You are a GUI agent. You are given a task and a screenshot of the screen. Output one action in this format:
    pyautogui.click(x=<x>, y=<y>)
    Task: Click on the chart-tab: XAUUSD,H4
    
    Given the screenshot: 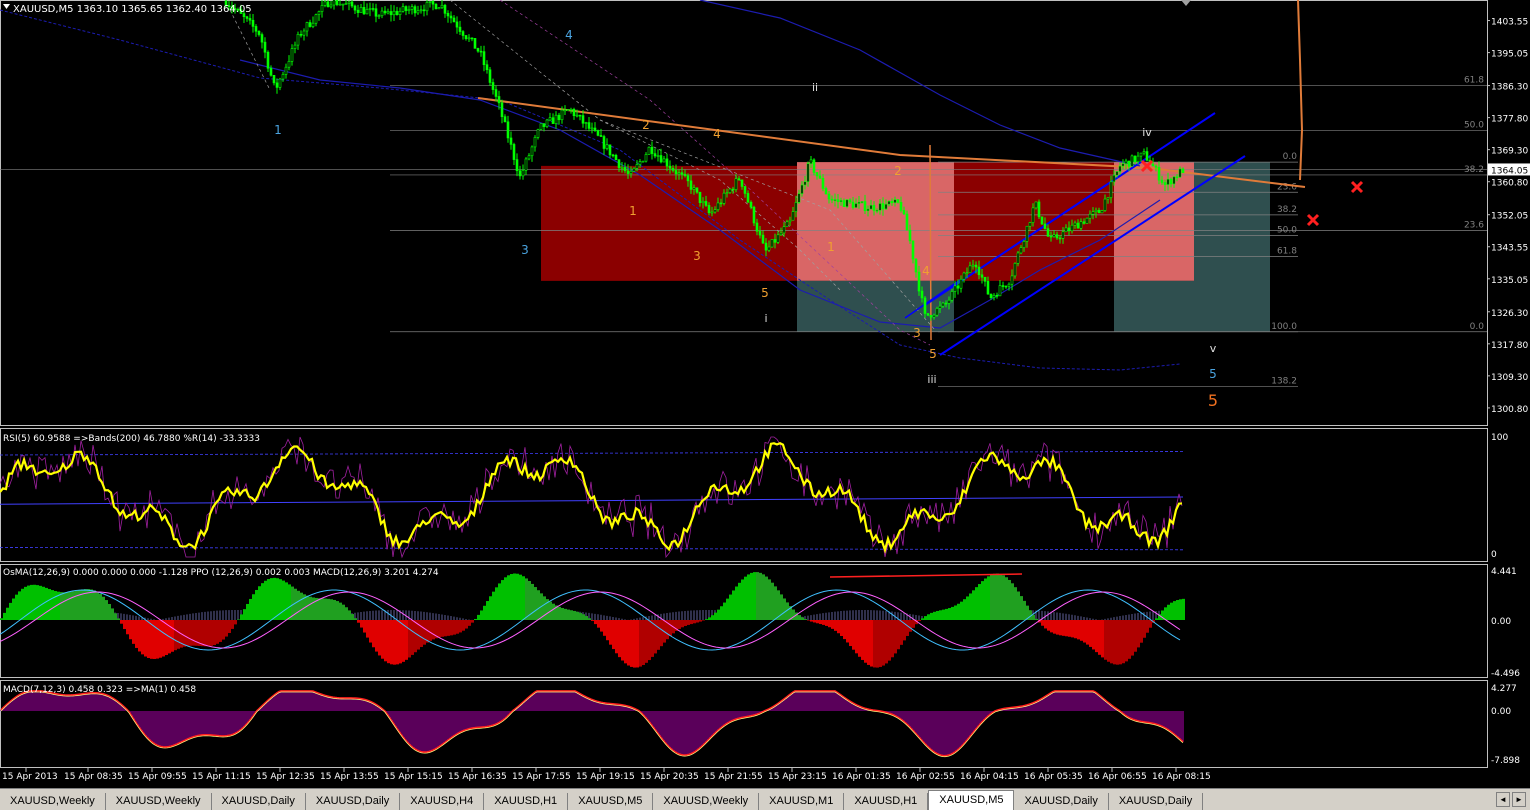 What is the action you would take?
    pyautogui.click(x=442, y=801)
    